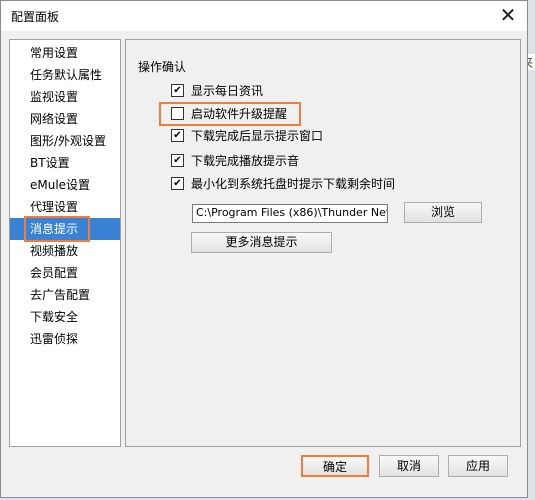 The image size is (535, 500). I want to click on sidebar-item-proxy: 代理设置, so click(65, 207).